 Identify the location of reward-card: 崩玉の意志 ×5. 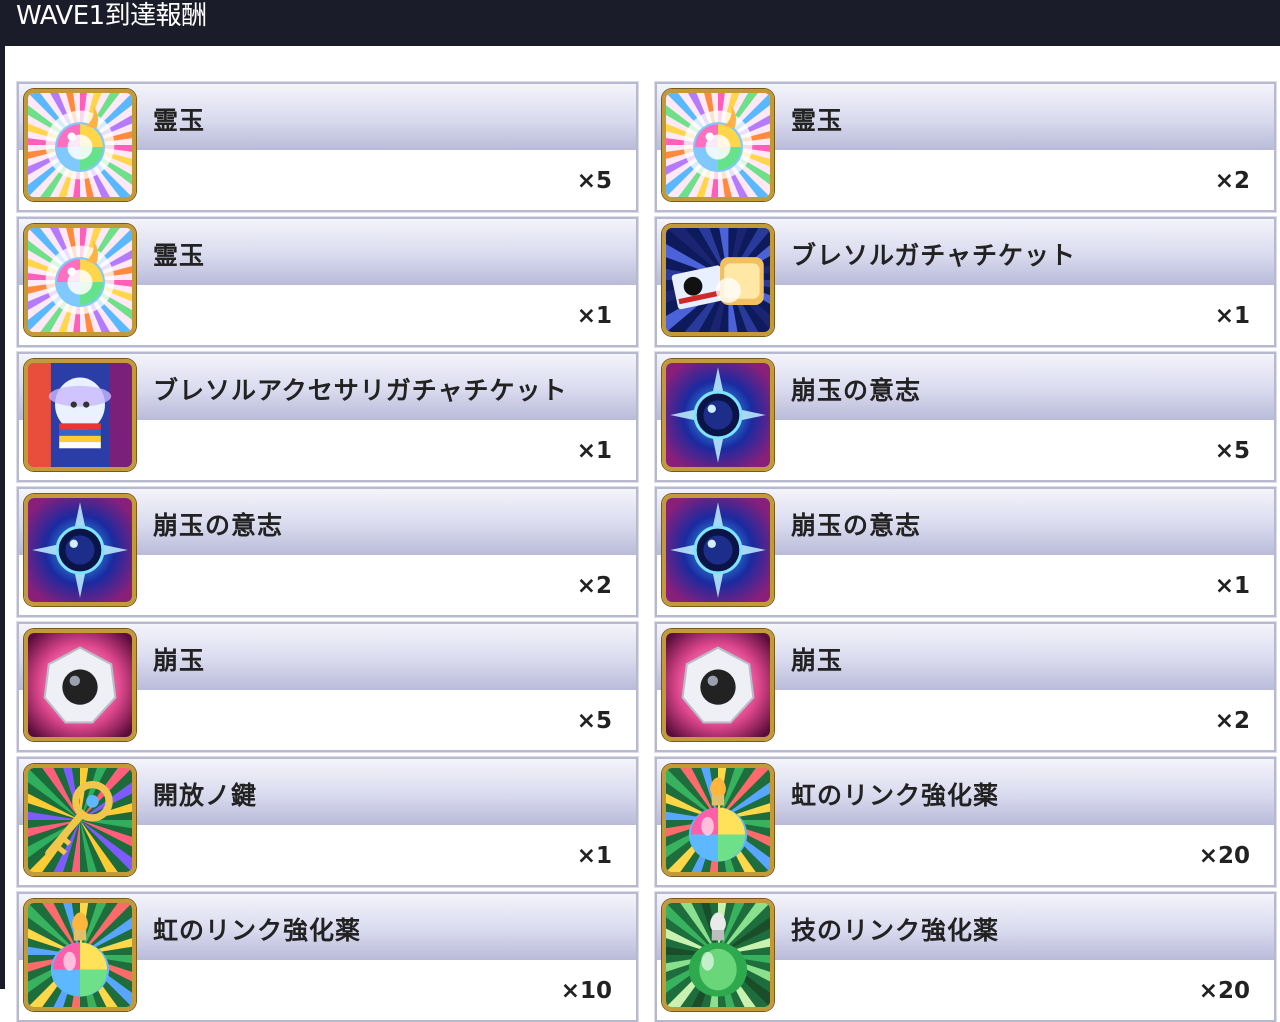
(965, 417).